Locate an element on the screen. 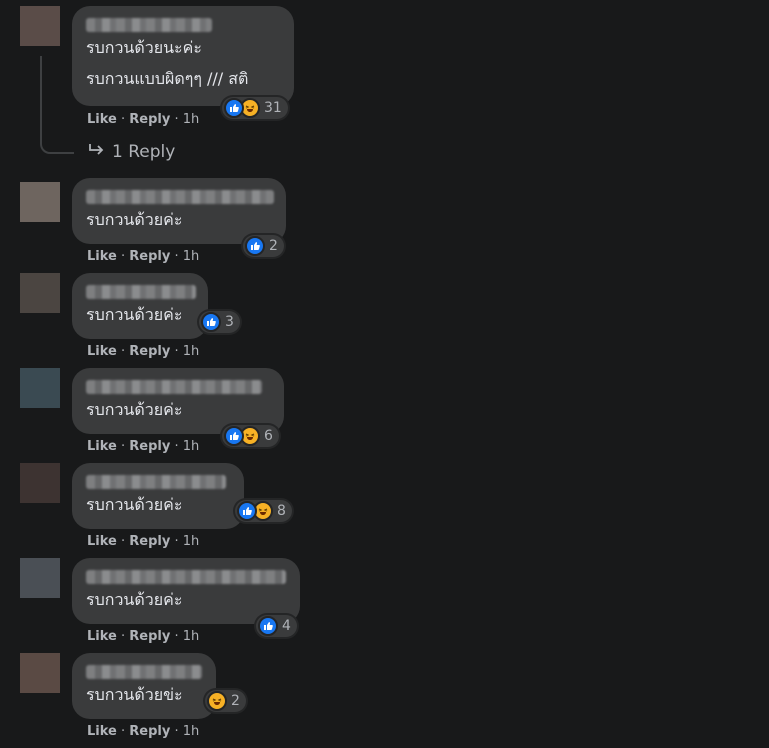 This screenshot has height=748, width=769. comment-text: รบกวนแบบผิดๆๆ /// สติ is located at coordinates (167, 78).